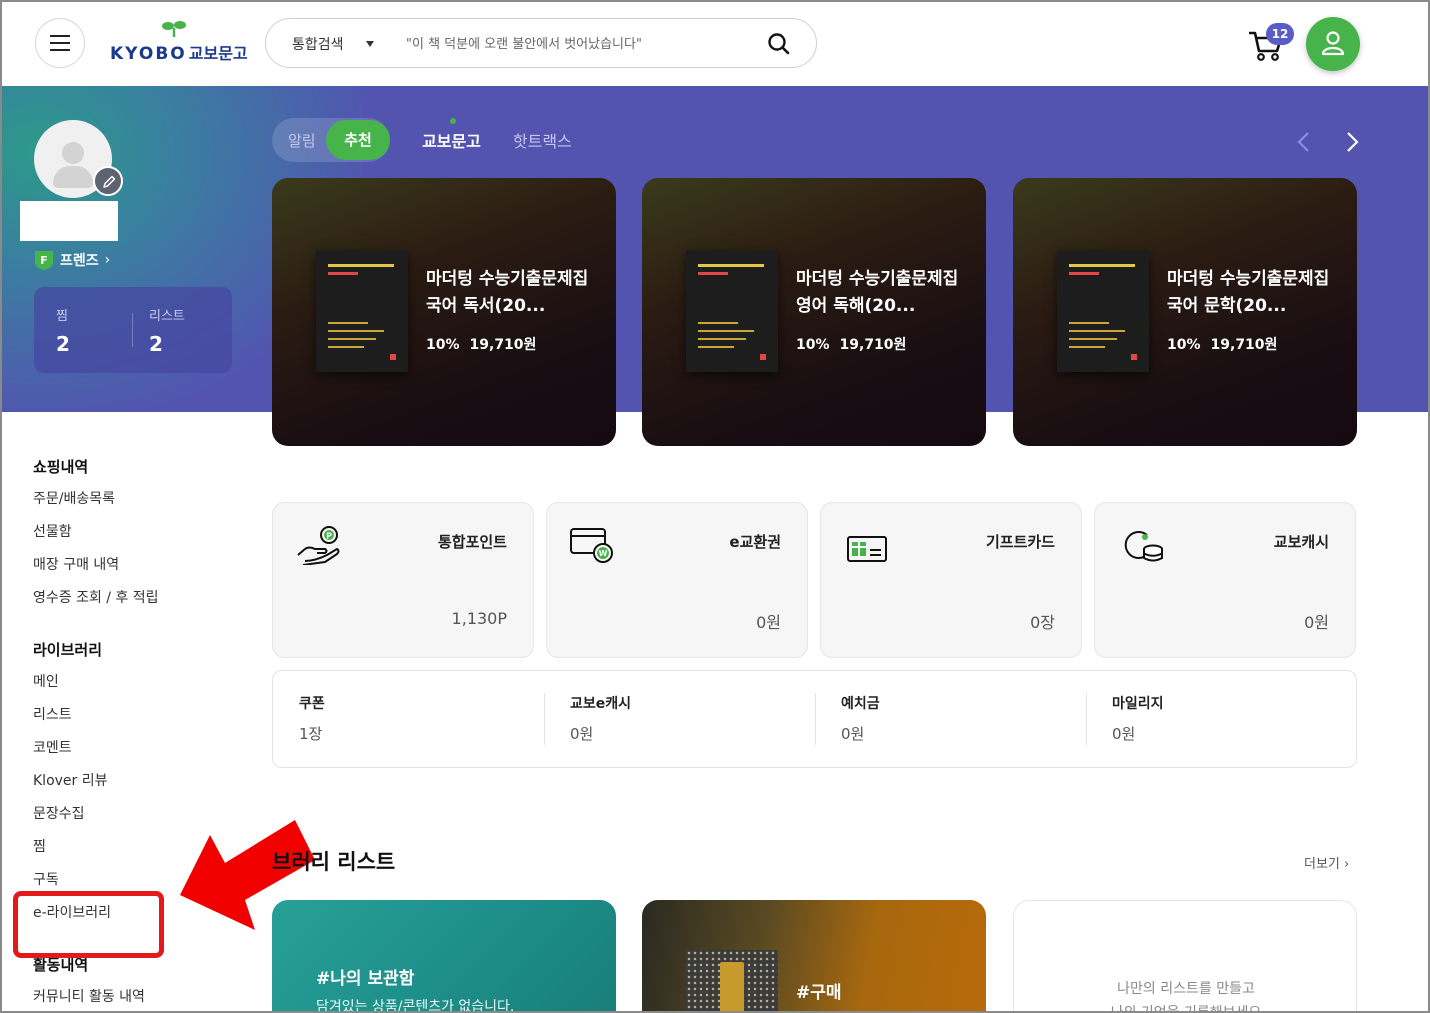  I want to click on sidebar-item-klover-review: Klover 리뷰, so click(133, 786).